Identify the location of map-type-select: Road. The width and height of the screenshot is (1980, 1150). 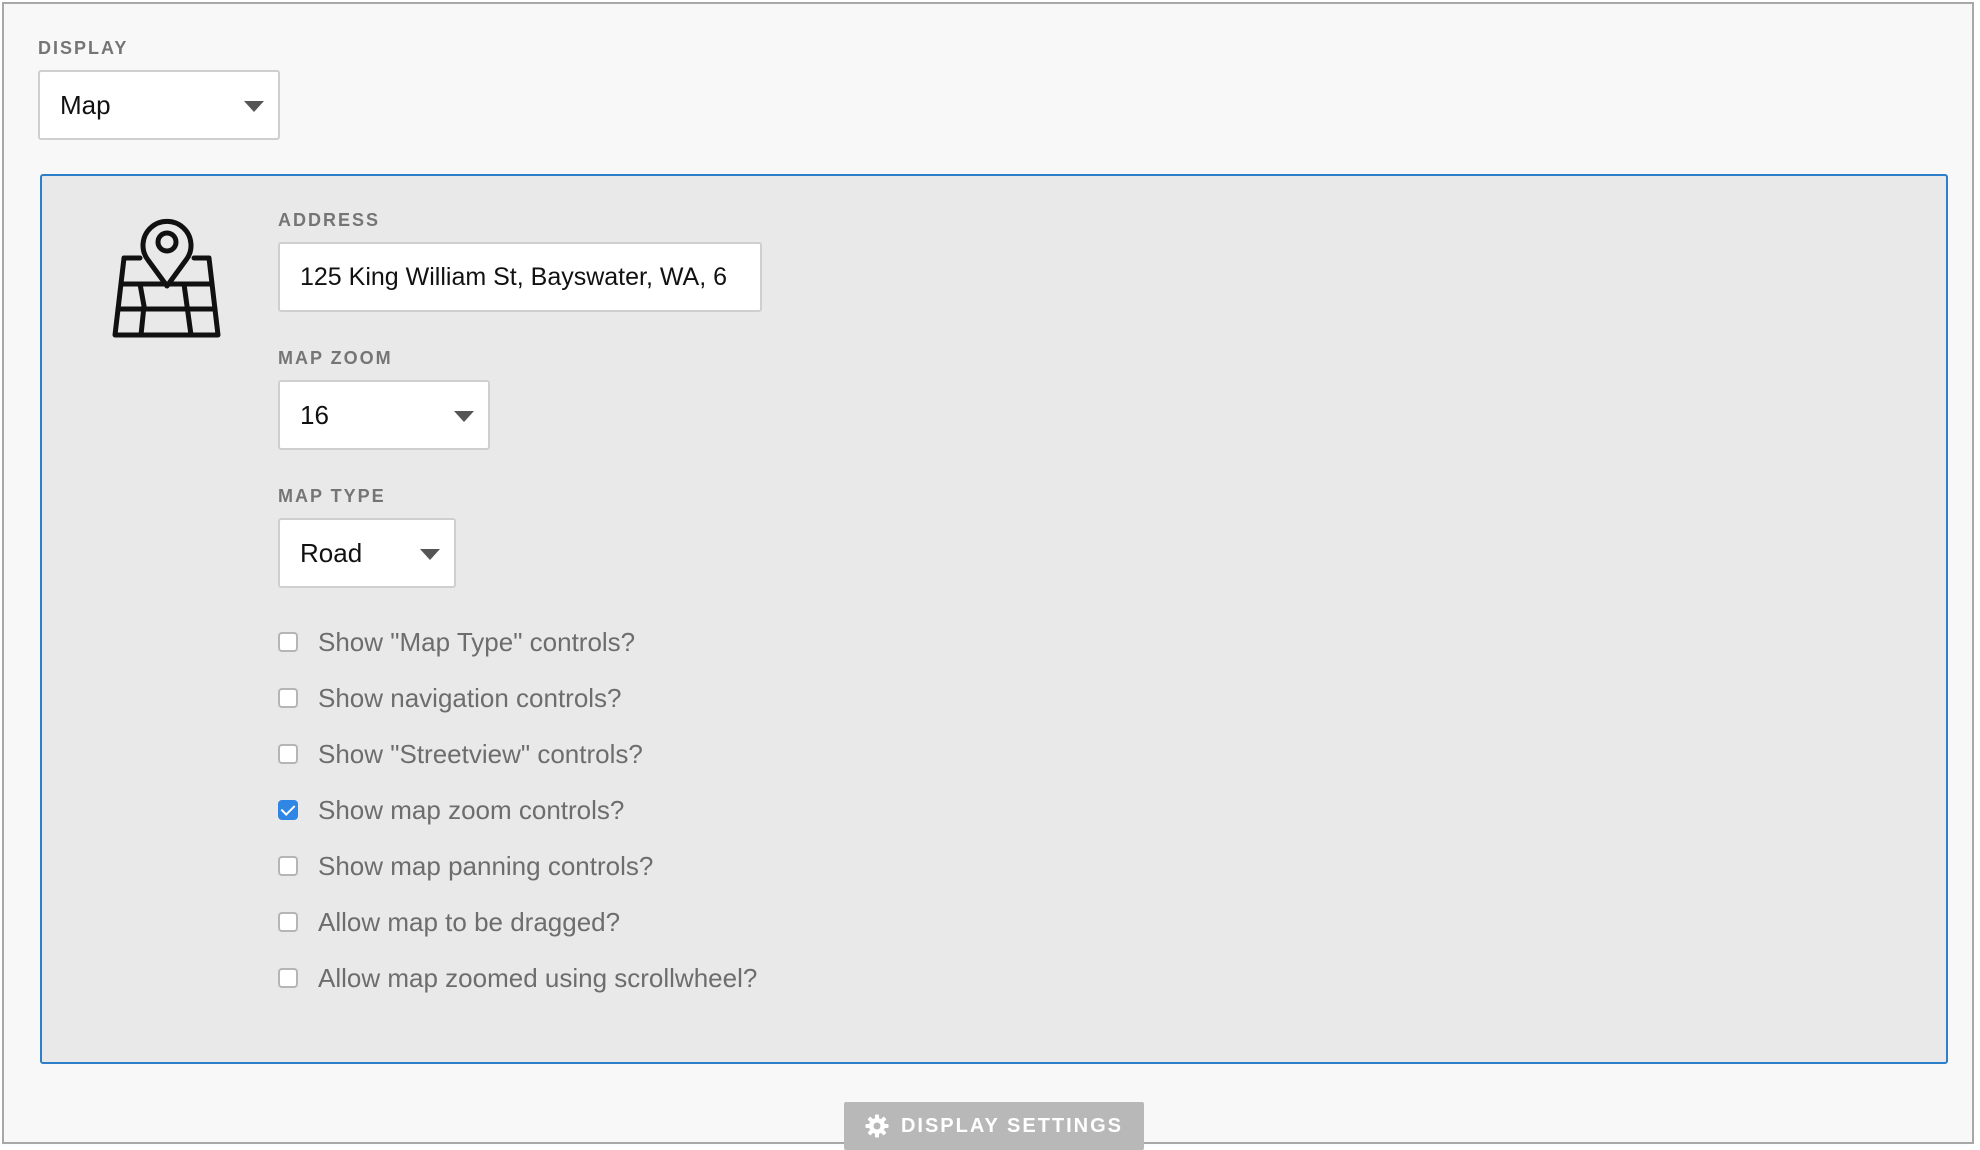
(367, 553).